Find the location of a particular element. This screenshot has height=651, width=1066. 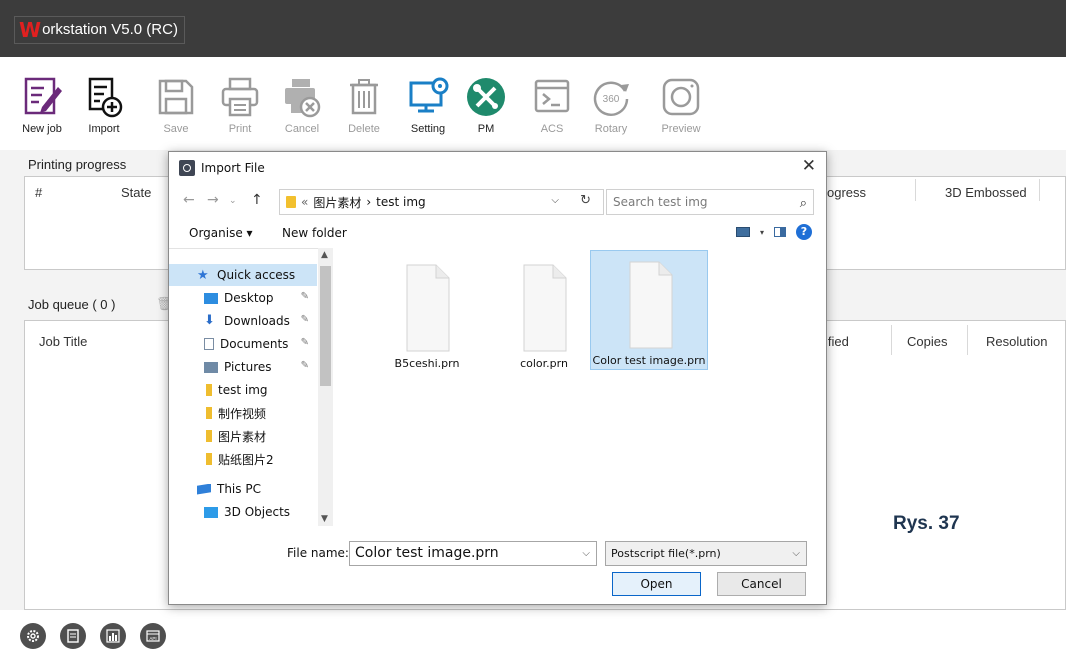

file-name-dropdown-icon: ⌵ is located at coordinates (586, 553).